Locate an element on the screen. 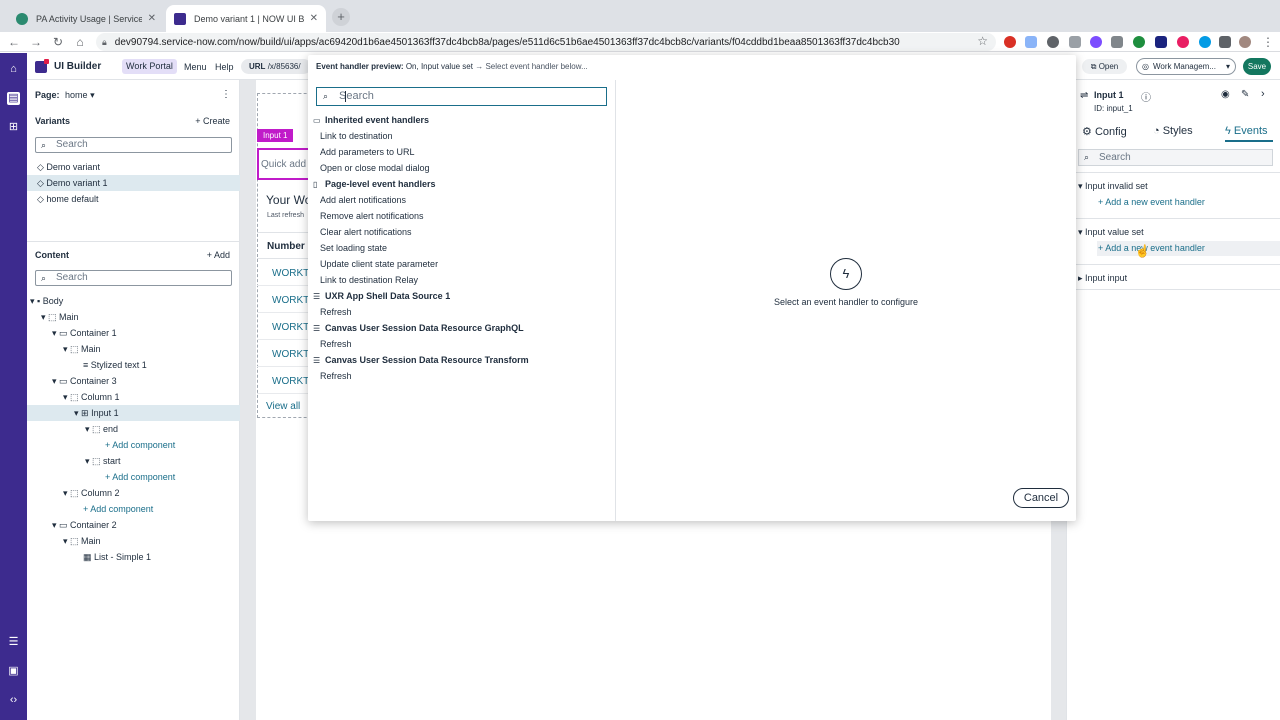 The image size is (1280, 720). workspace-selector: ◎ Work Managem... ▾ is located at coordinates (1186, 66).